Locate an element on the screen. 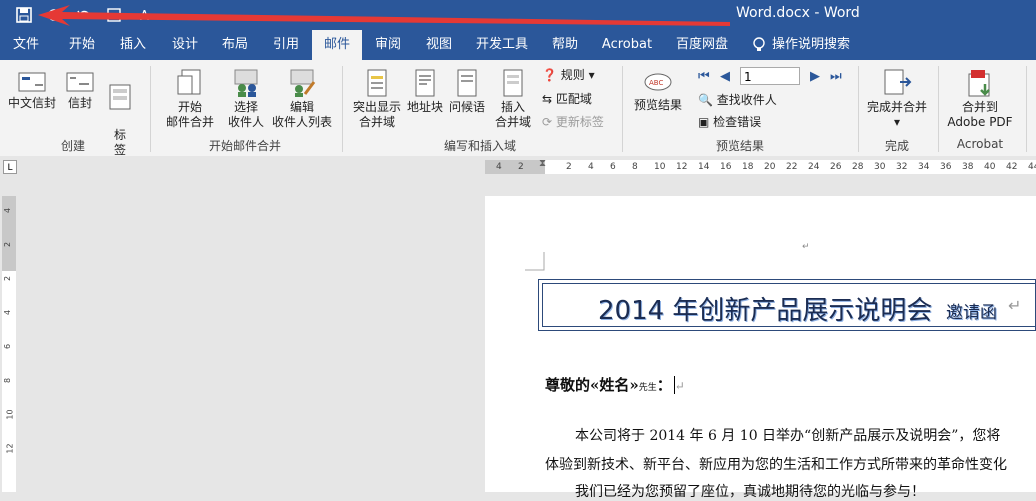 The width and height of the screenshot is (1036, 501). chinese-envelopes-button: 中文信封 is located at coordinates (32, 90).